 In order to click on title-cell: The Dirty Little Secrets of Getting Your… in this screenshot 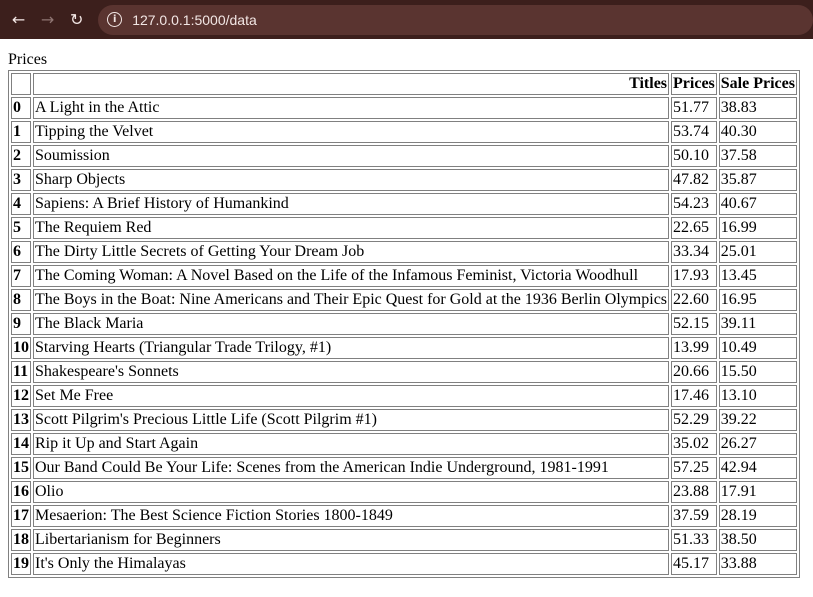, I will do `click(351, 252)`.